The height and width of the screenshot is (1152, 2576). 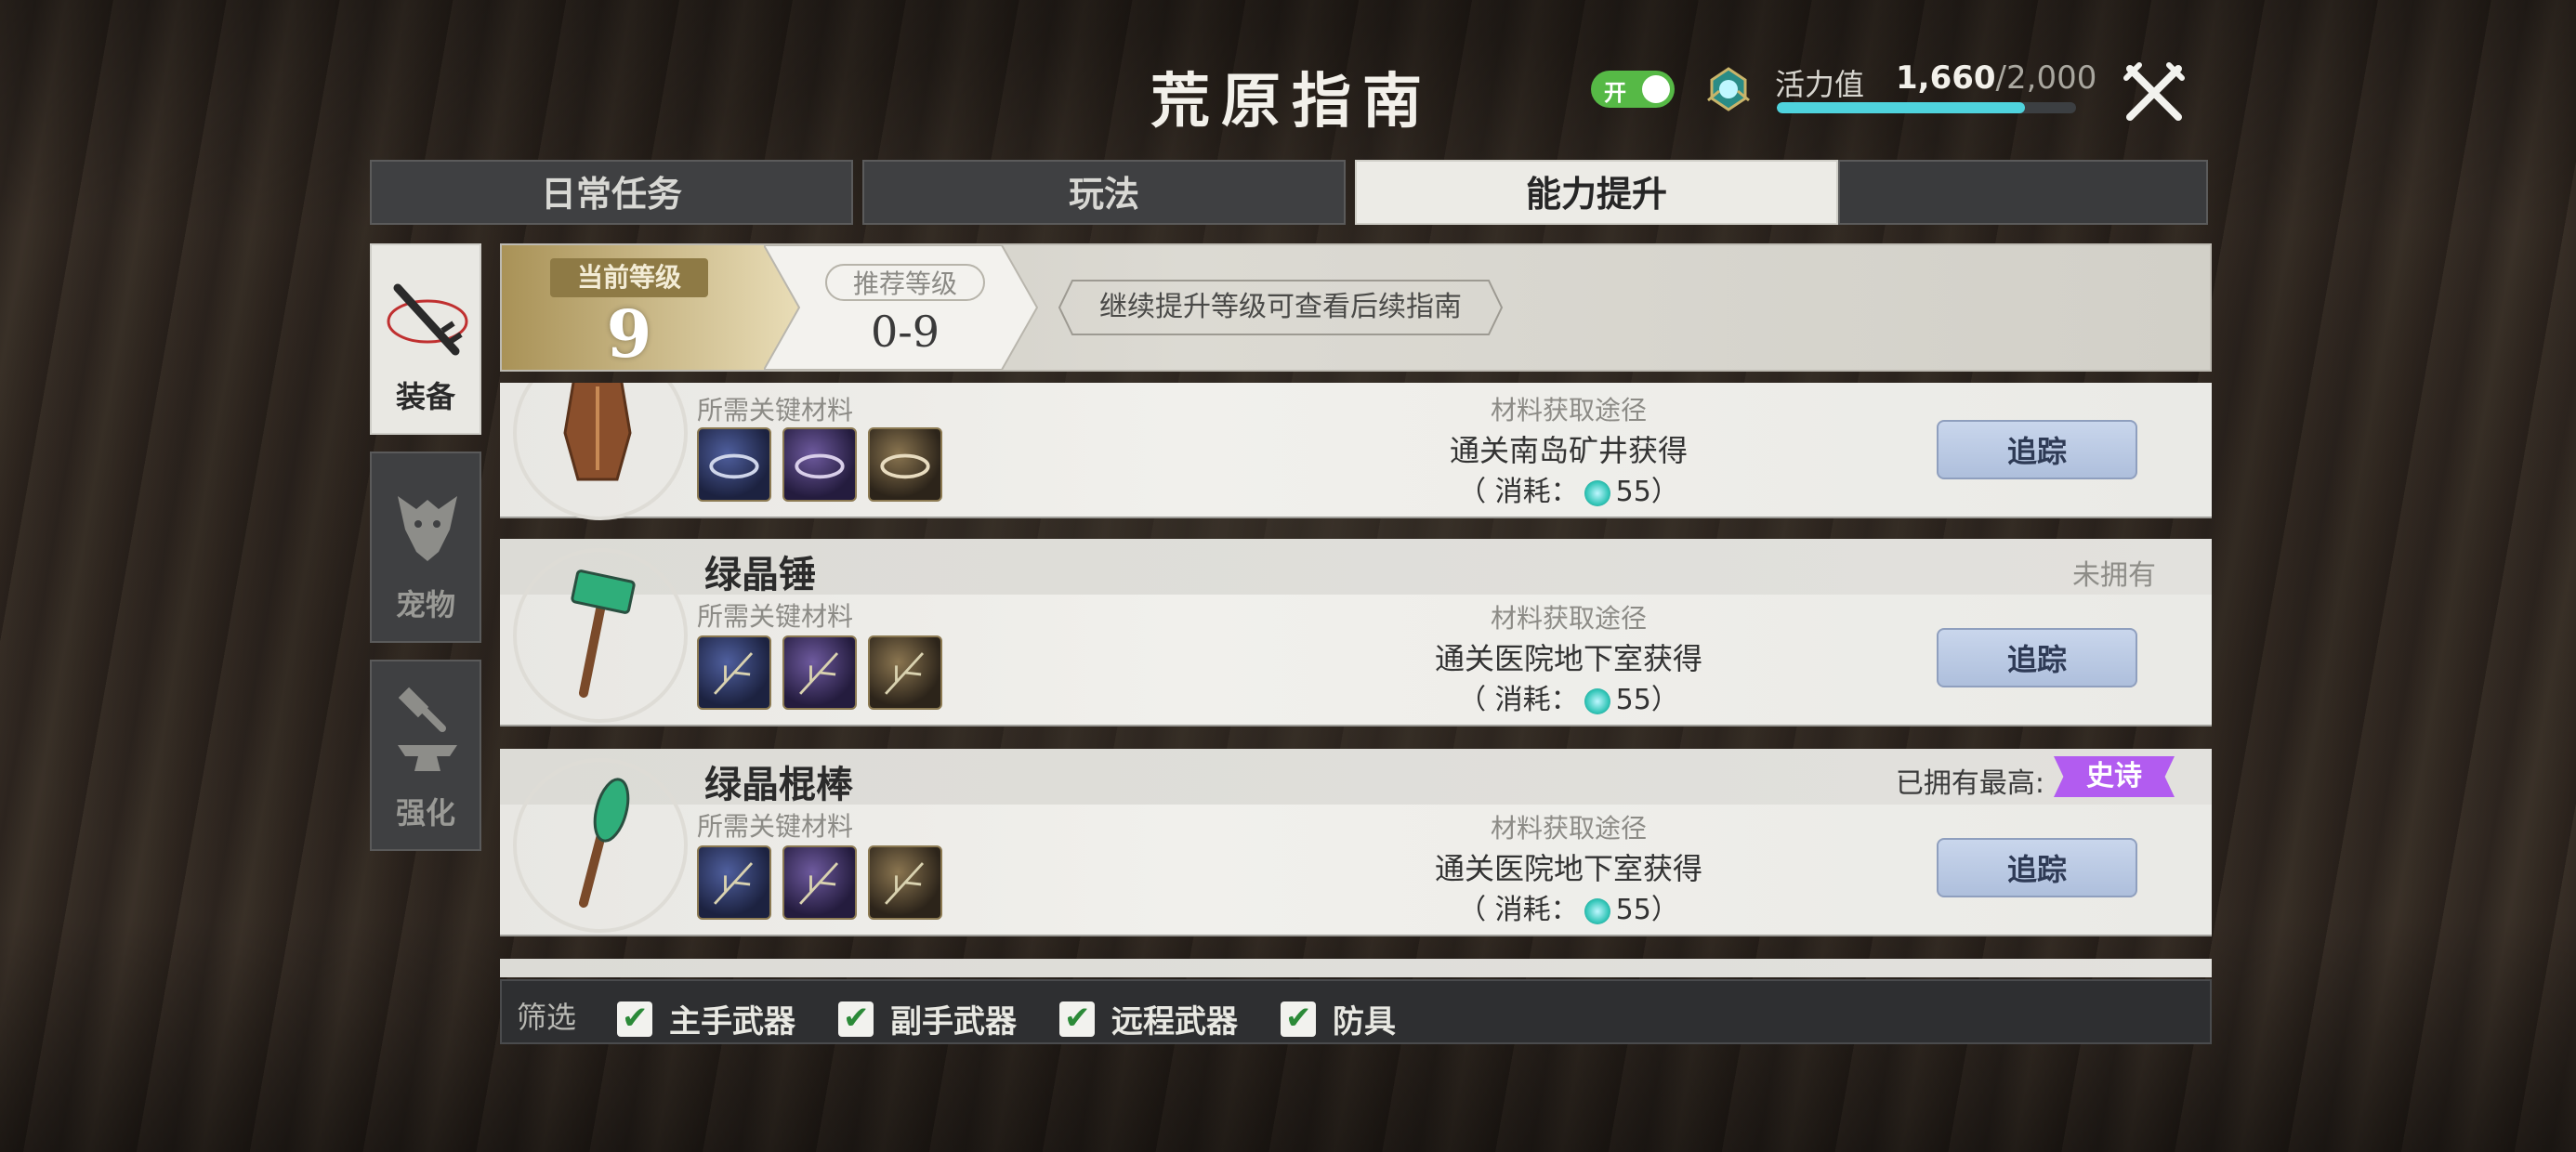 I want to click on anvil-hammer-icon, so click(x=427, y=729).